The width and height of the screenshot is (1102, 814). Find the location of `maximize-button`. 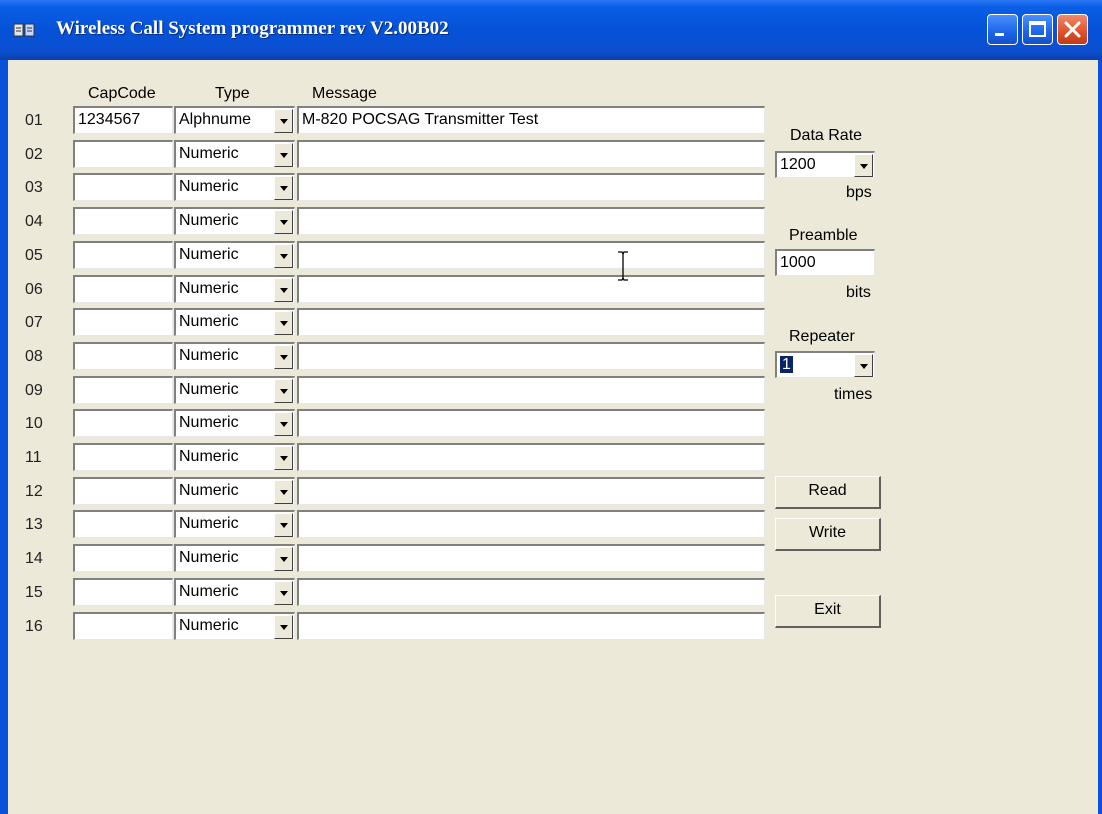

maximize-button is located at coordinates (1037, 29).